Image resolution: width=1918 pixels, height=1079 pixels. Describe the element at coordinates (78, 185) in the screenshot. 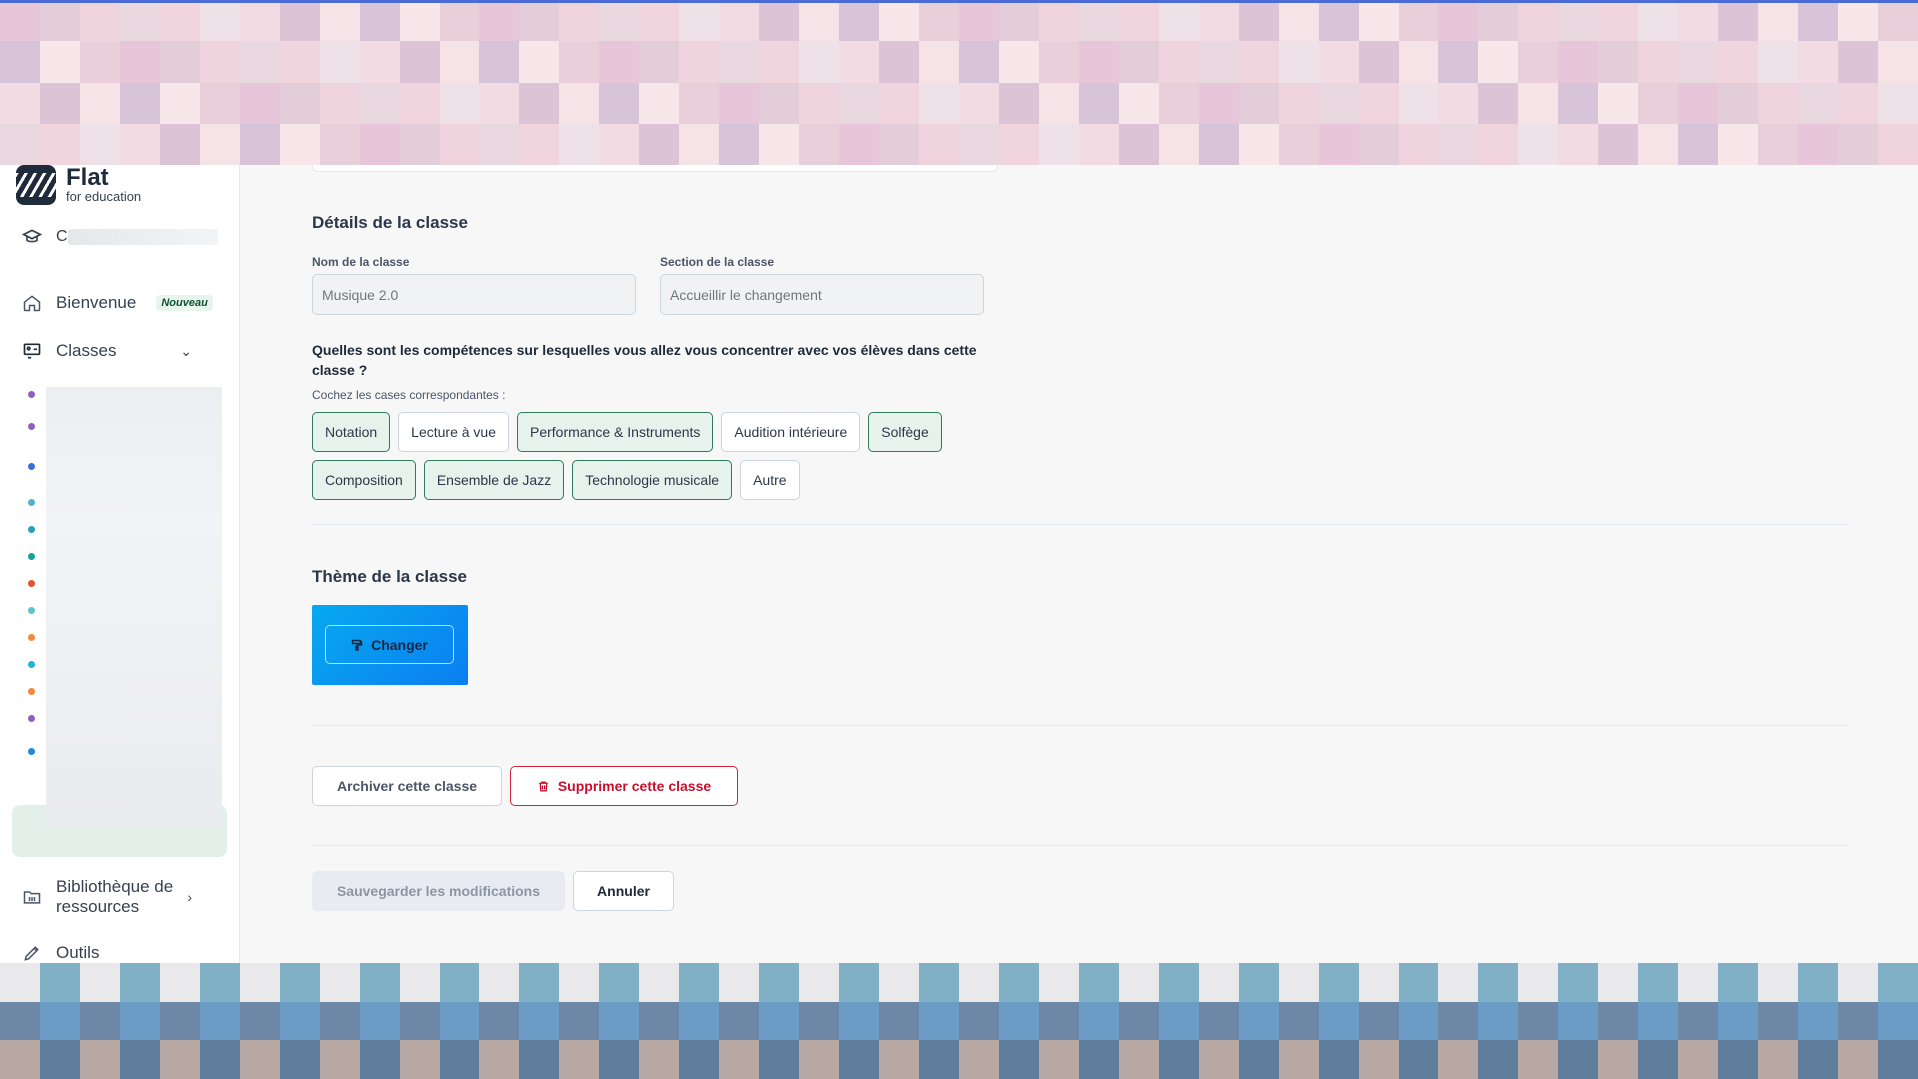

I see `brand-logo: Flat for education` at that location.